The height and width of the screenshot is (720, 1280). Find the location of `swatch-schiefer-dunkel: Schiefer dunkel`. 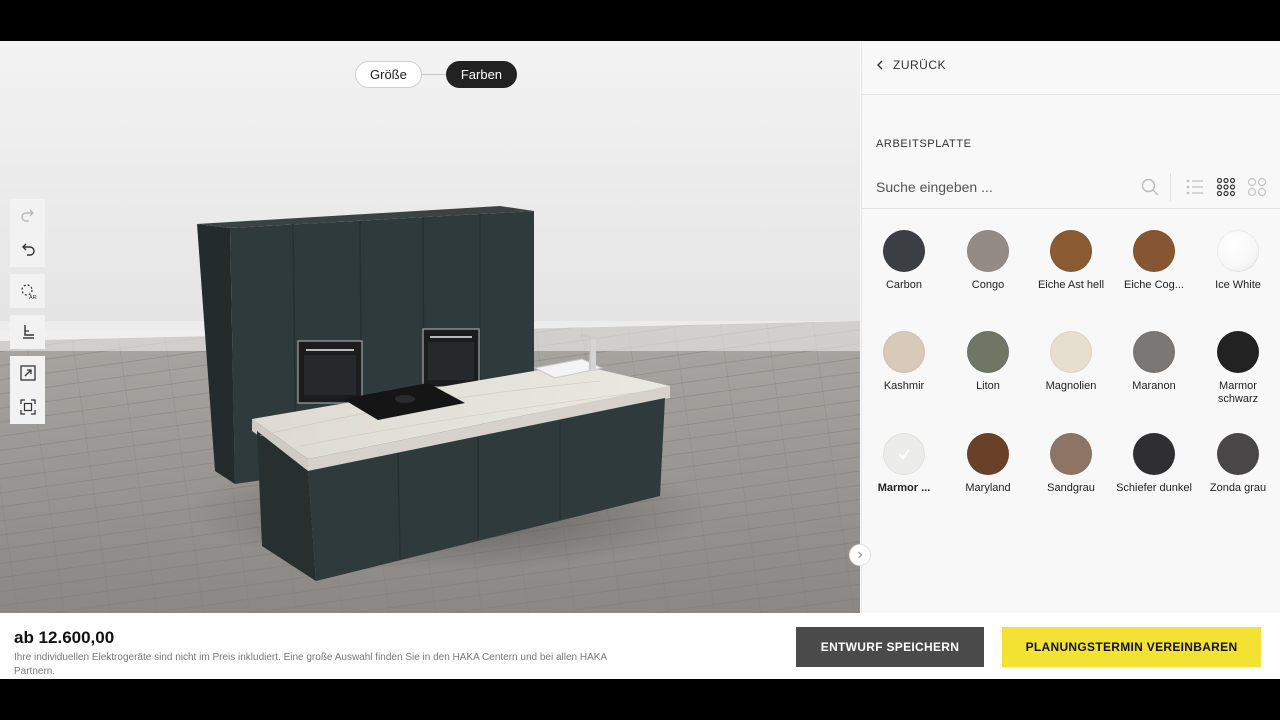

swatch-schiefer-dunkel: Schiefer dunkel is located at coordinates (1154, 464).